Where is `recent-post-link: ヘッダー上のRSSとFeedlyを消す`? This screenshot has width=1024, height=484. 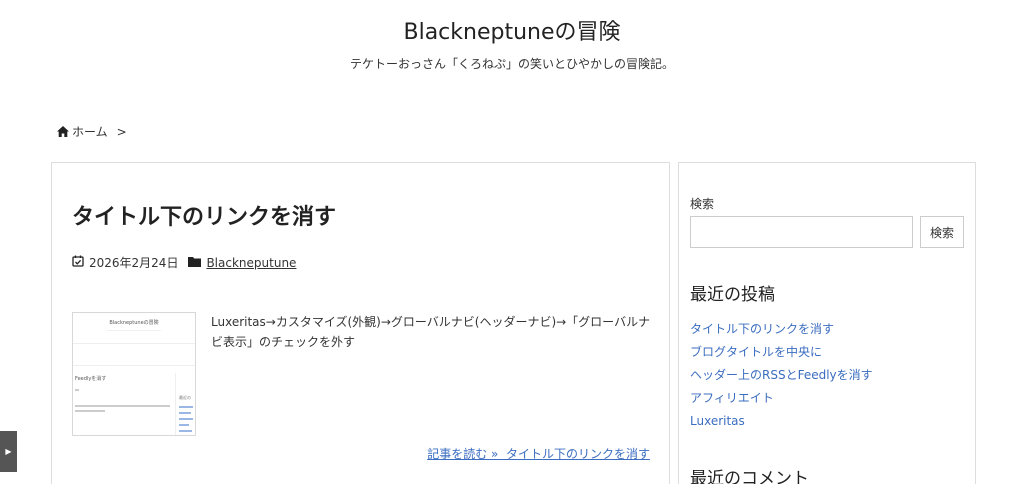
recent-post-link: ヘッダー上のRSSとFeedlyを消す is located at coordinates (781, 375).